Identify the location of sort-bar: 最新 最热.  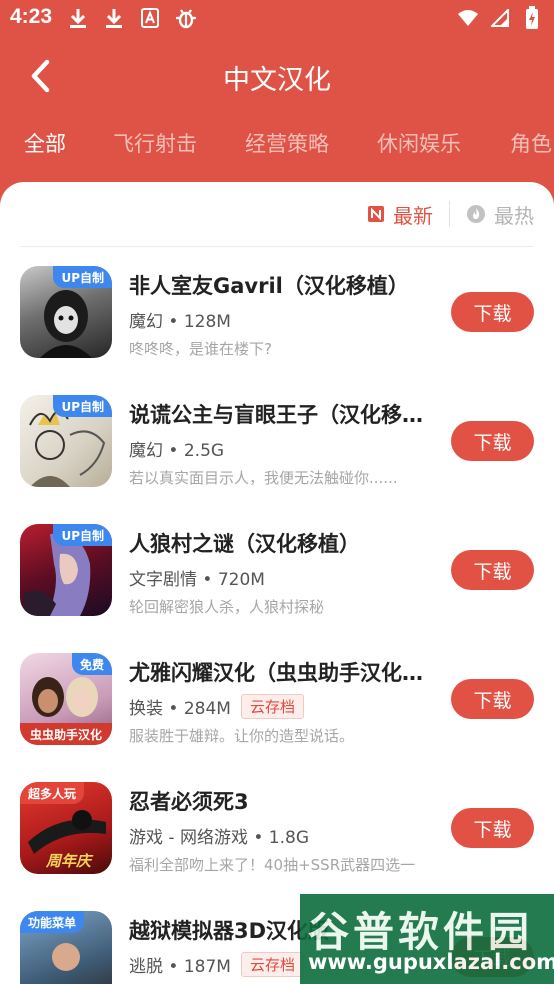
(450, 214).